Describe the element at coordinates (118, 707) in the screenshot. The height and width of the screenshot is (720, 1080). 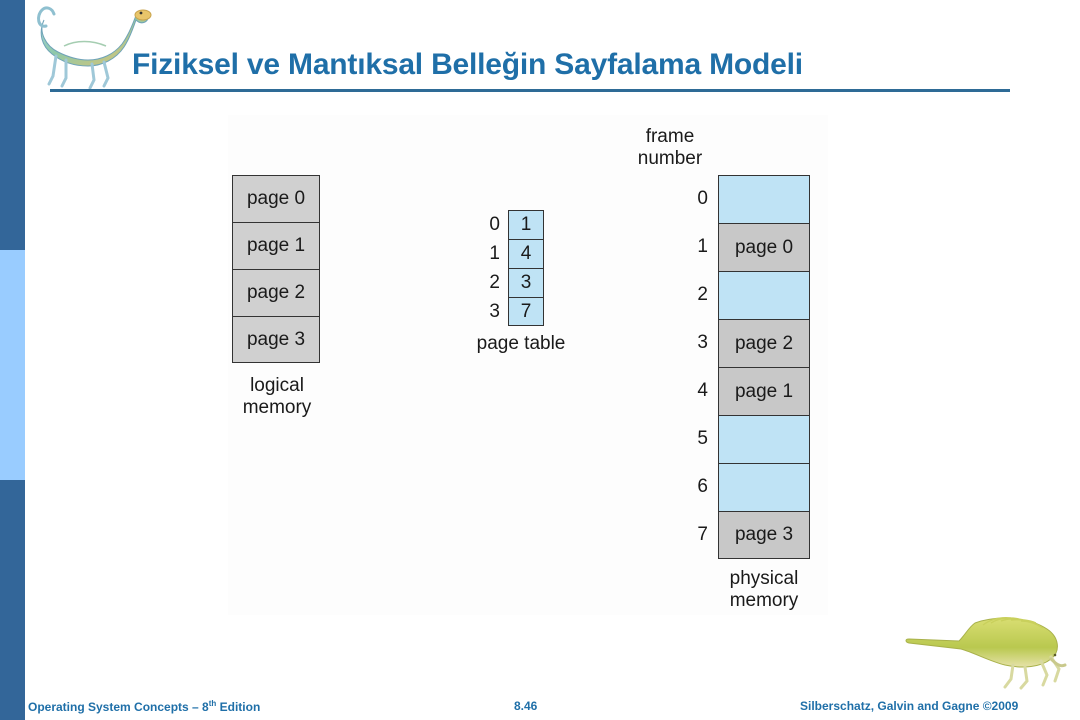
I see `footer-edition-pre: Operating System Concepts – 8` at that location.